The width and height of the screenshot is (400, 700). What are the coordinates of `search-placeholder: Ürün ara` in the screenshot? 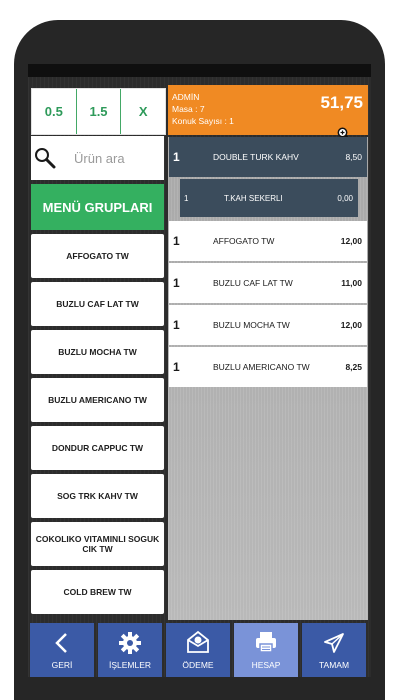 It's located at (99, 158).